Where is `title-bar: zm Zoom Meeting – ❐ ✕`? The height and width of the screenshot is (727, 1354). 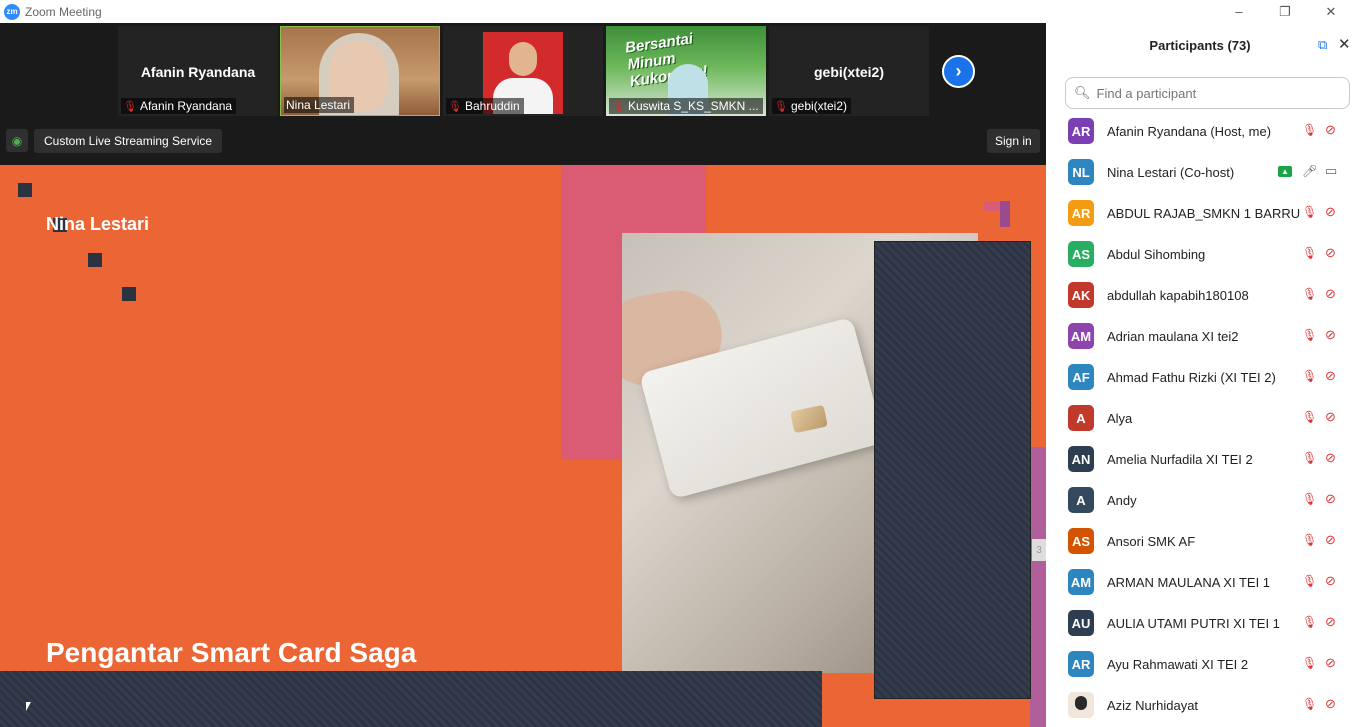 title-bar: zm Zoom Meeting – ❐ ✕ is located at coordinates (677, 11).